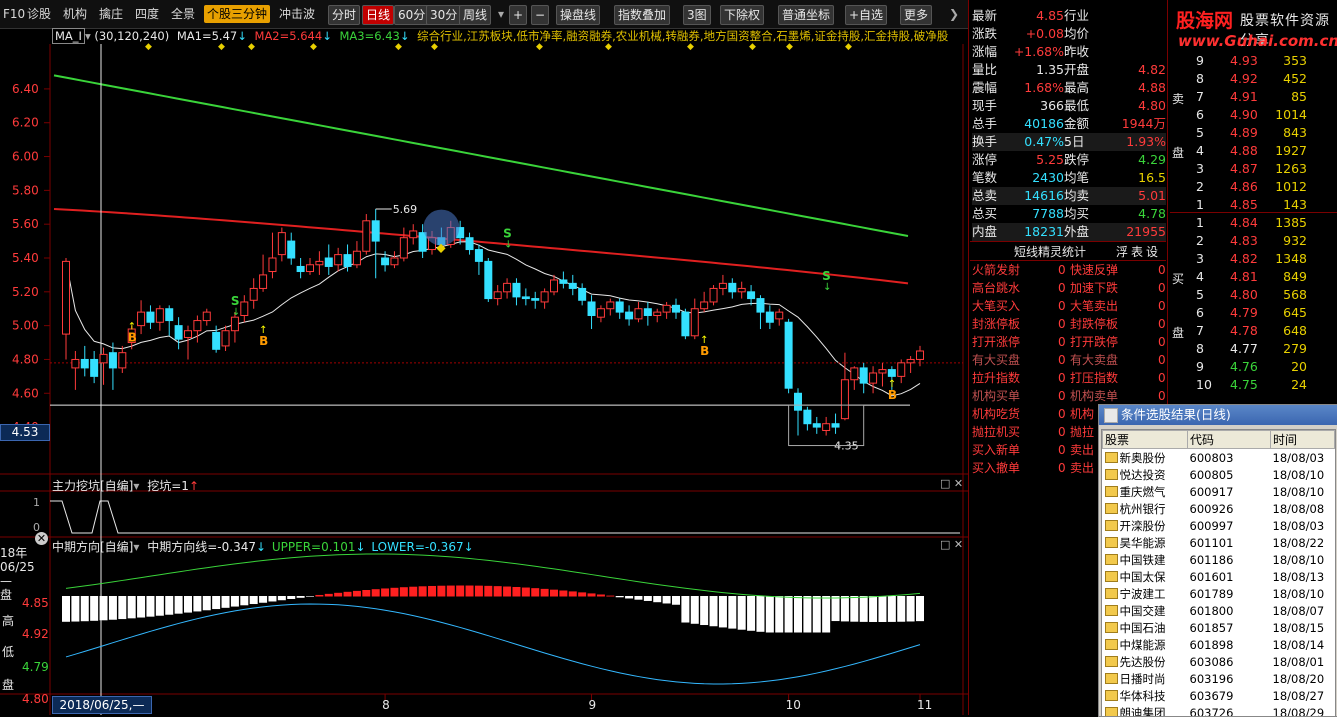 This screenshot has height=717, width=1337. Describe the element at coordinates (1219, 491) in the screenshot. I see `result-row: 重庆燃气60091718/08/10` at that location.